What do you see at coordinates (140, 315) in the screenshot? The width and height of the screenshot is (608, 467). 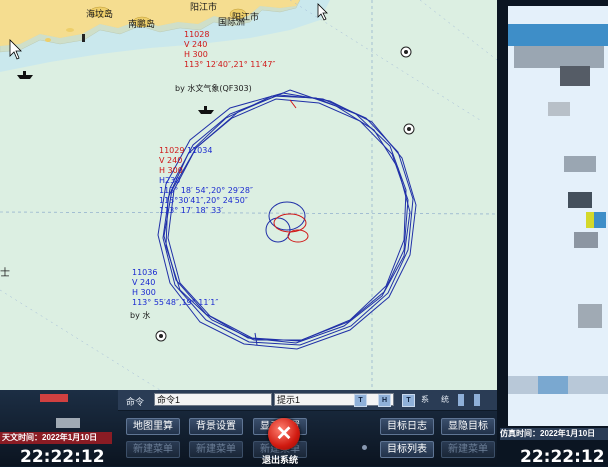 I see `source-label: by 水` at bounding box center [140, 315].